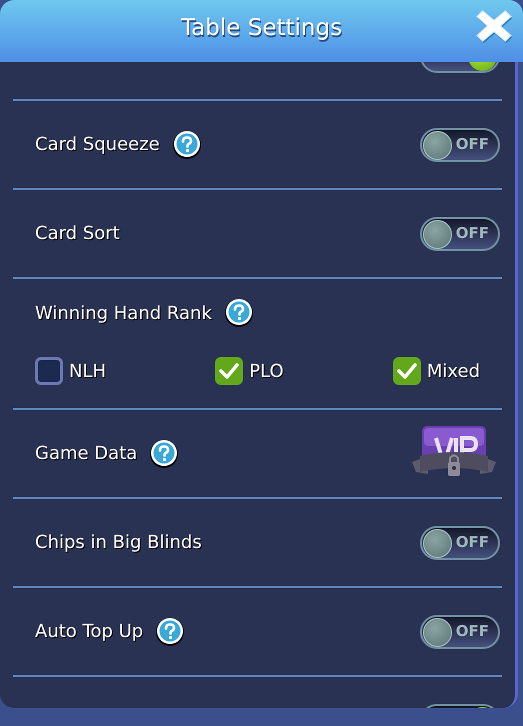 The image size is (523, 726). What do you see at coordinates (453, 371) in the screenshot?
I see `option-label: Mixed` at bounding box center [453, 371].